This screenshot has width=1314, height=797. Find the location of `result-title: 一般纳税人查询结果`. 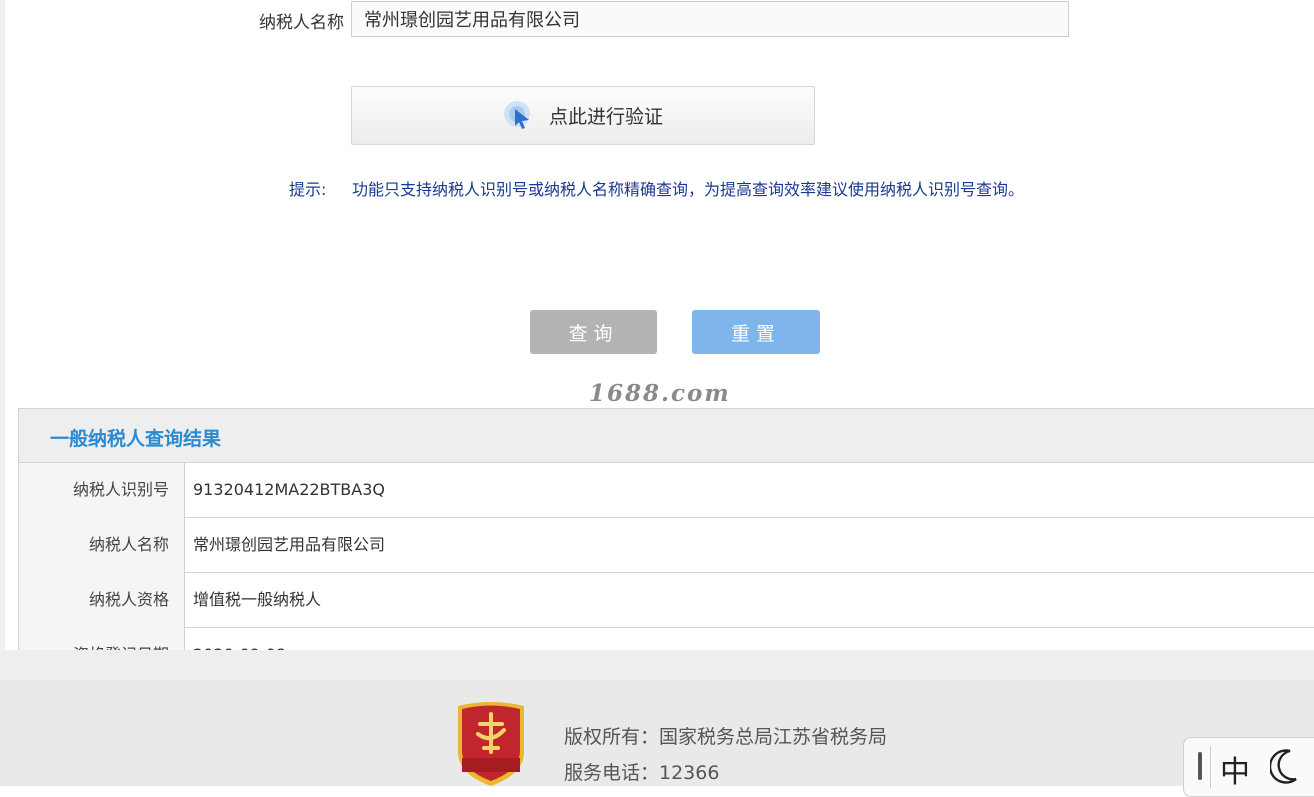

result-title: 一般纳税人查询结果 is located at coordinates (136, 439).